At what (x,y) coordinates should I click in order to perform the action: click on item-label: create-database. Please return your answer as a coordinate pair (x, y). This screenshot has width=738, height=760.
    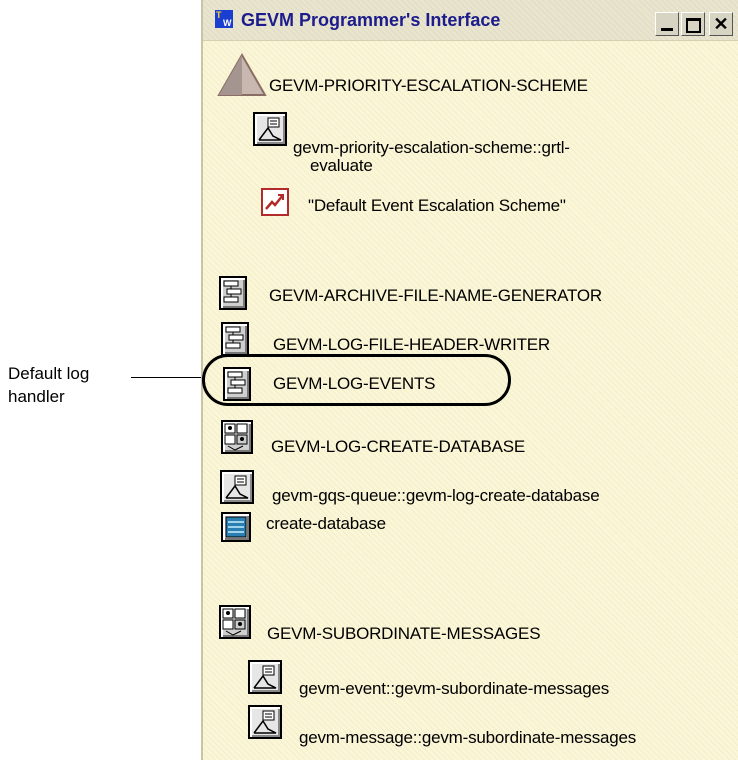
    Looking at the image, I should click on (326, 523).